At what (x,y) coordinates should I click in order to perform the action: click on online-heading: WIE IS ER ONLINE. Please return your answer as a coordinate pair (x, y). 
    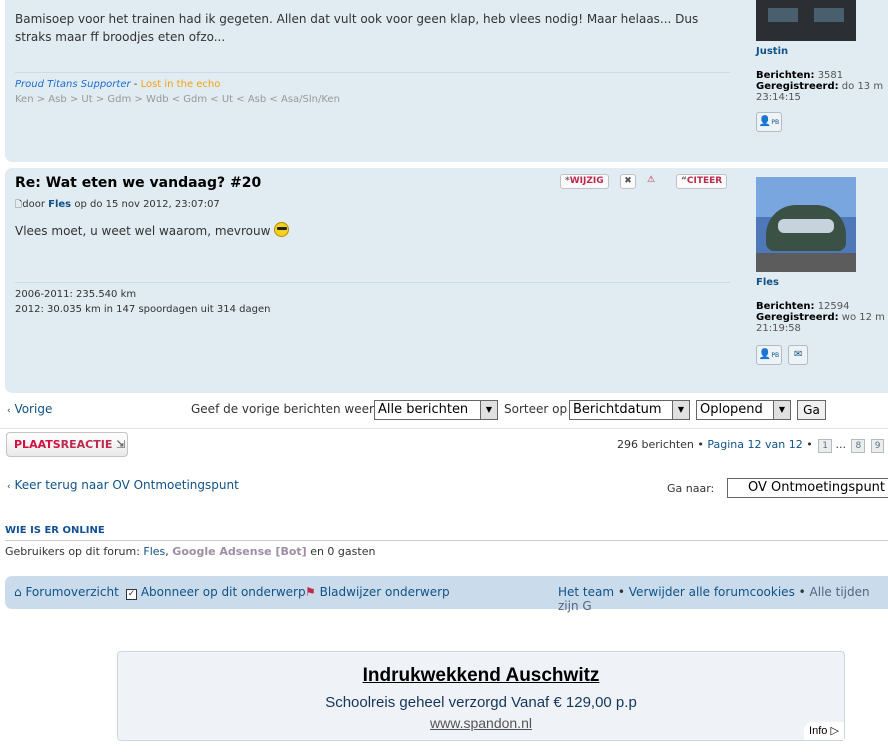
    Looking at the image, I should click on (55, 530).